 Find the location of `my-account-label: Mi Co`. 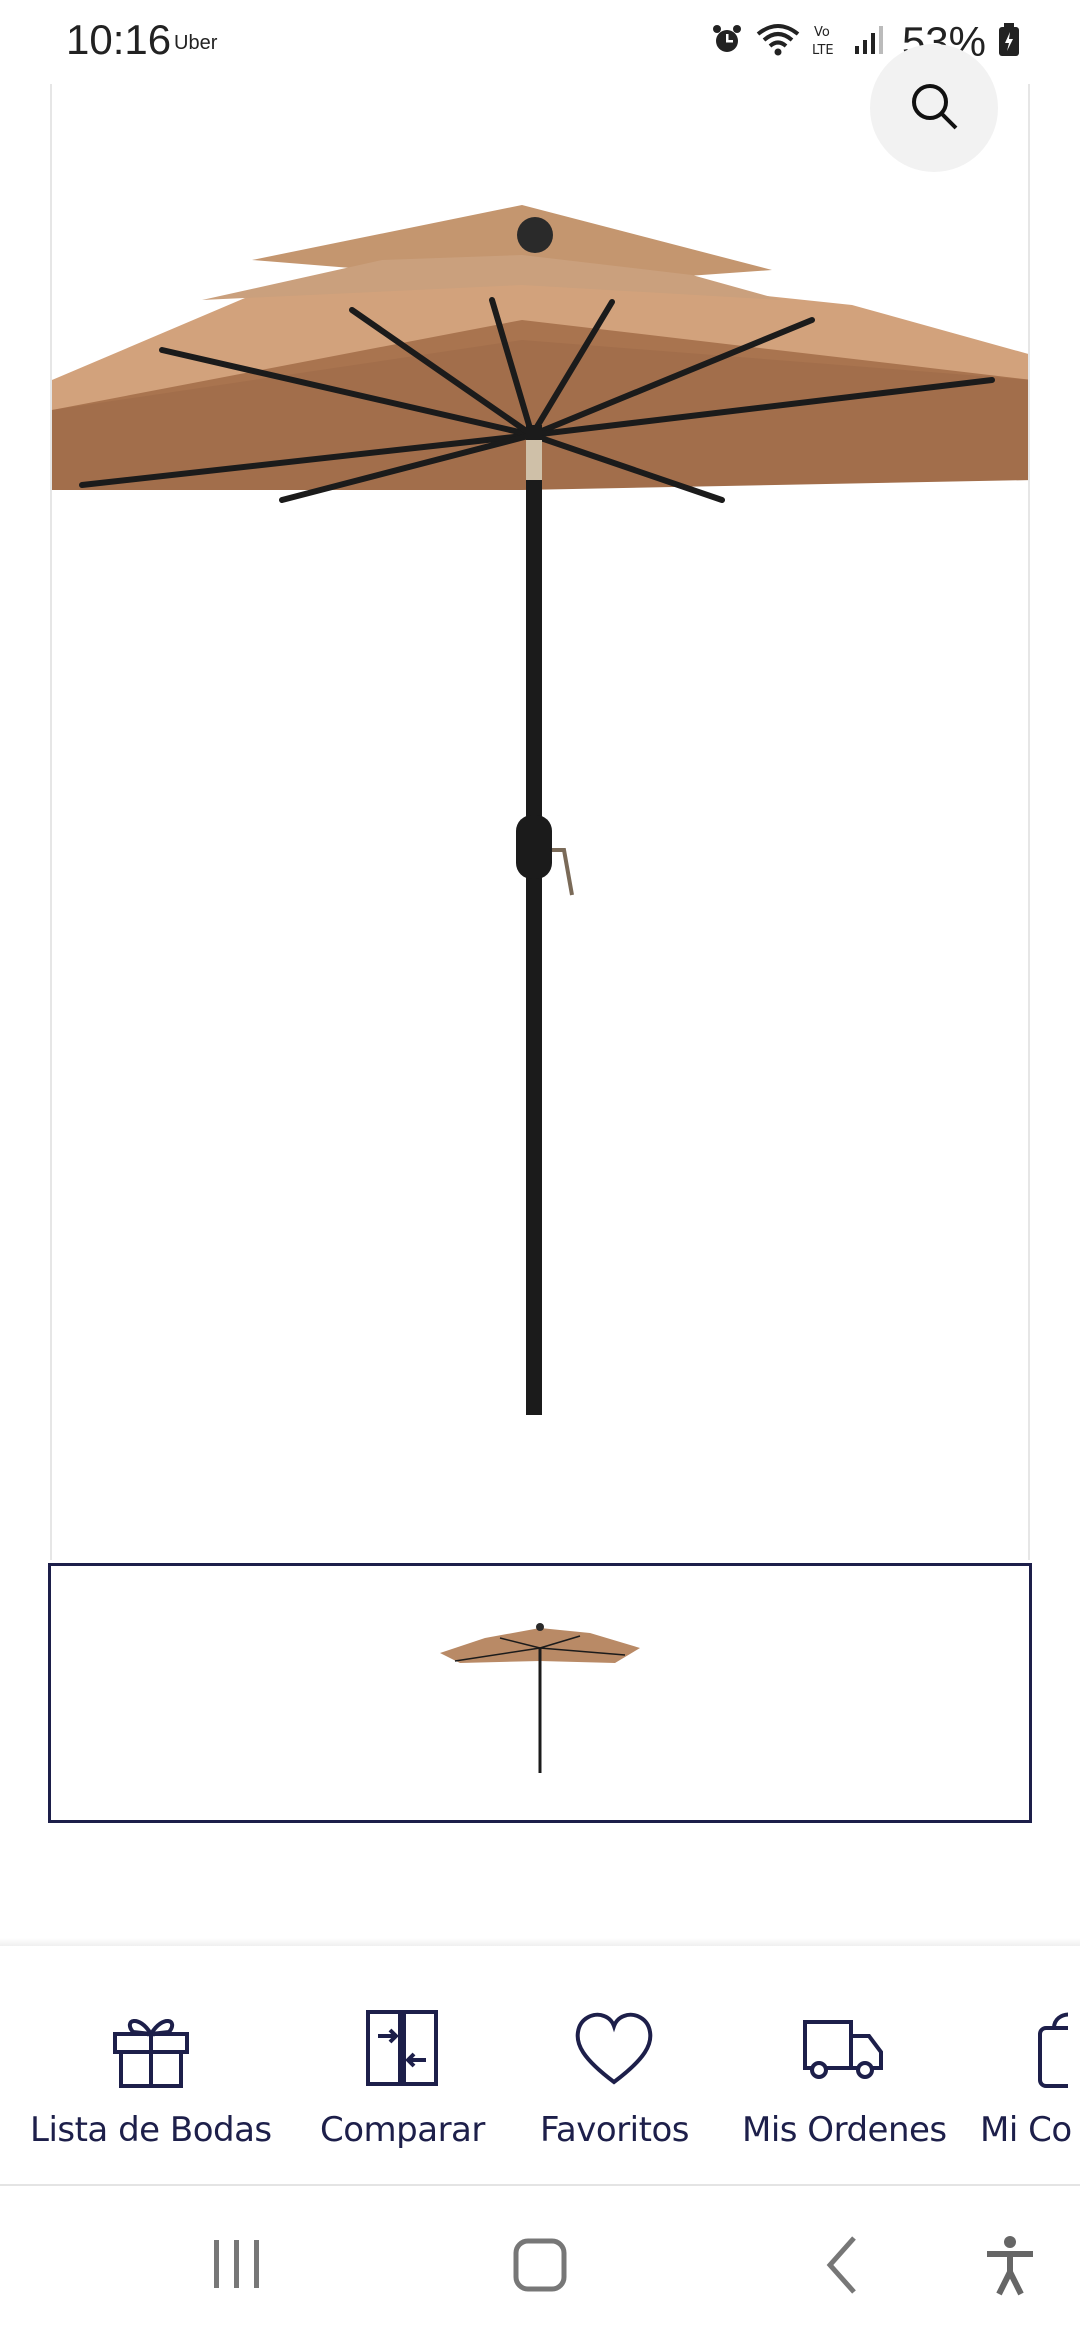

my-account-label: Mi Co is located at coordinates (1026, 2130).